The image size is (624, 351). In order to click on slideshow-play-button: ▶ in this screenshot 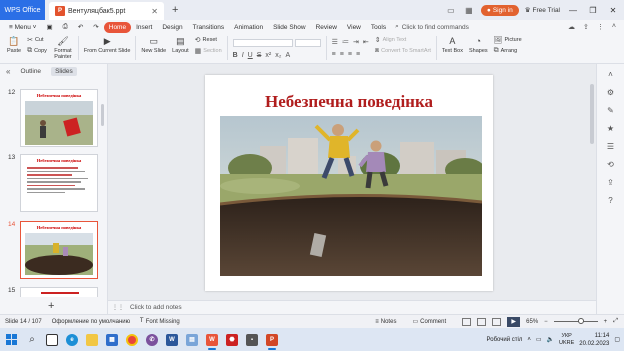, I will do `click(514, 321)`.